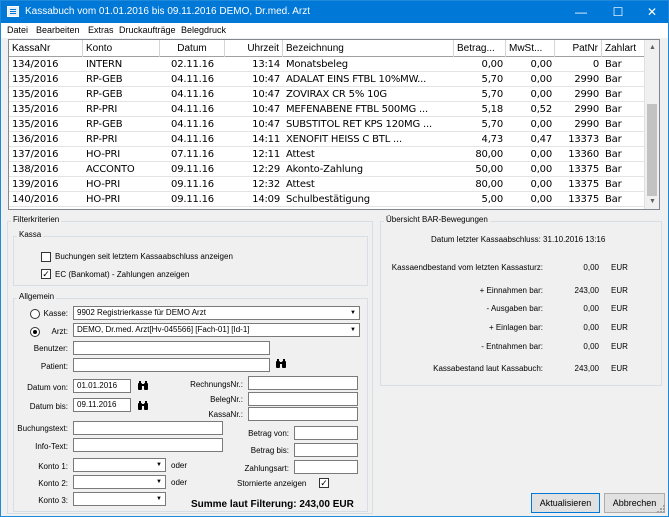 The height and width of the screenshot is (517, 669). I want to click on belegnr-input, so click(303, 399).